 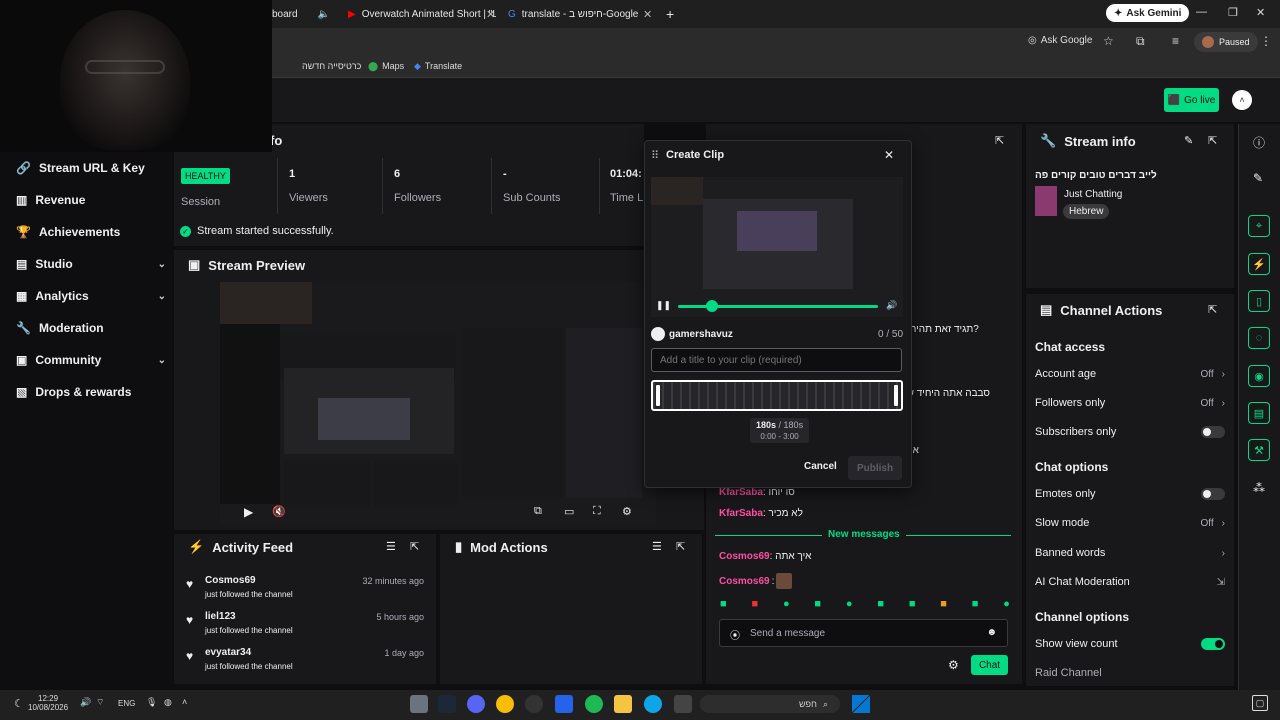 What do you see at coordinates (989, 665) in the screenshot?
I see `chat-send-button: Chat` at bounding box center [989, 665].